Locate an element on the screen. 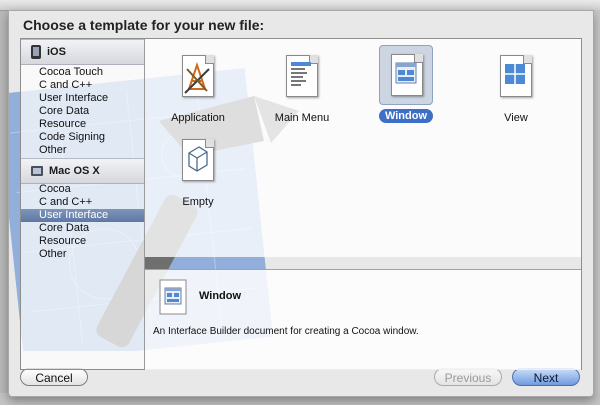 The image size is (600, 405). sidebar-group-ios: iOS is located at coordinates (82, 52).